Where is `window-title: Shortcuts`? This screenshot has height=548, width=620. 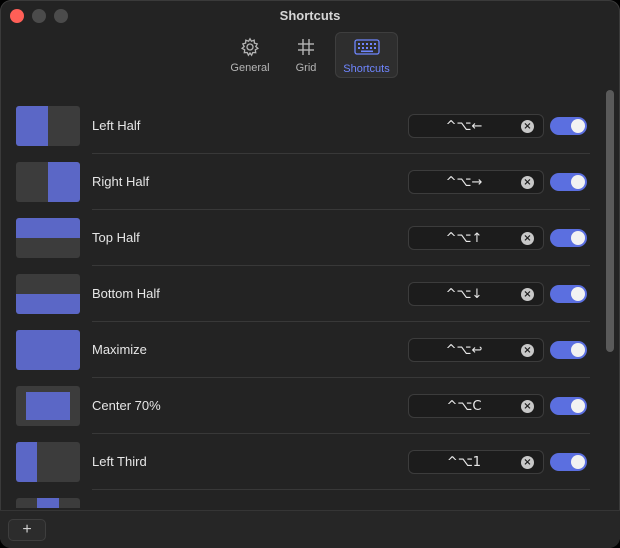
window-title: Shortcuts is located at coordinates (310, 15).